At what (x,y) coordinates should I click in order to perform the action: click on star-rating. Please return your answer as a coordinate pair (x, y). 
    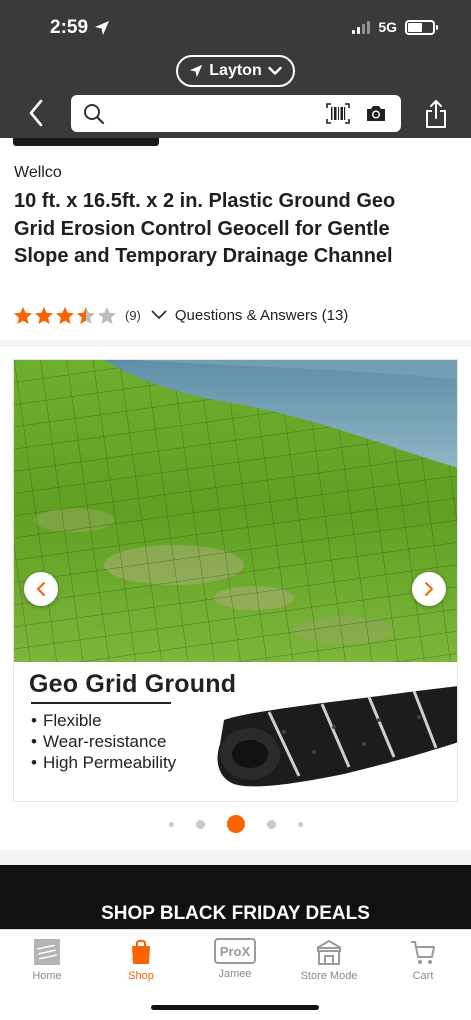
    Looking at the image, I should click on (65, 315).